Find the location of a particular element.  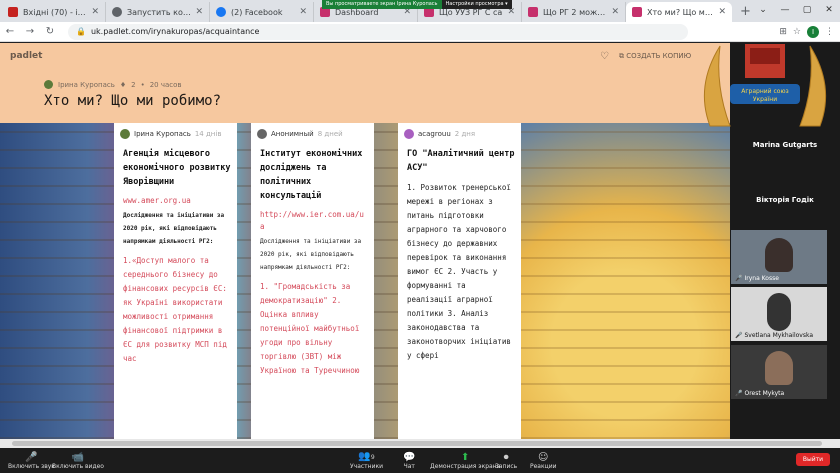

post-header: Ірина Куропась 14 днів is located at coordinates (175, 131).